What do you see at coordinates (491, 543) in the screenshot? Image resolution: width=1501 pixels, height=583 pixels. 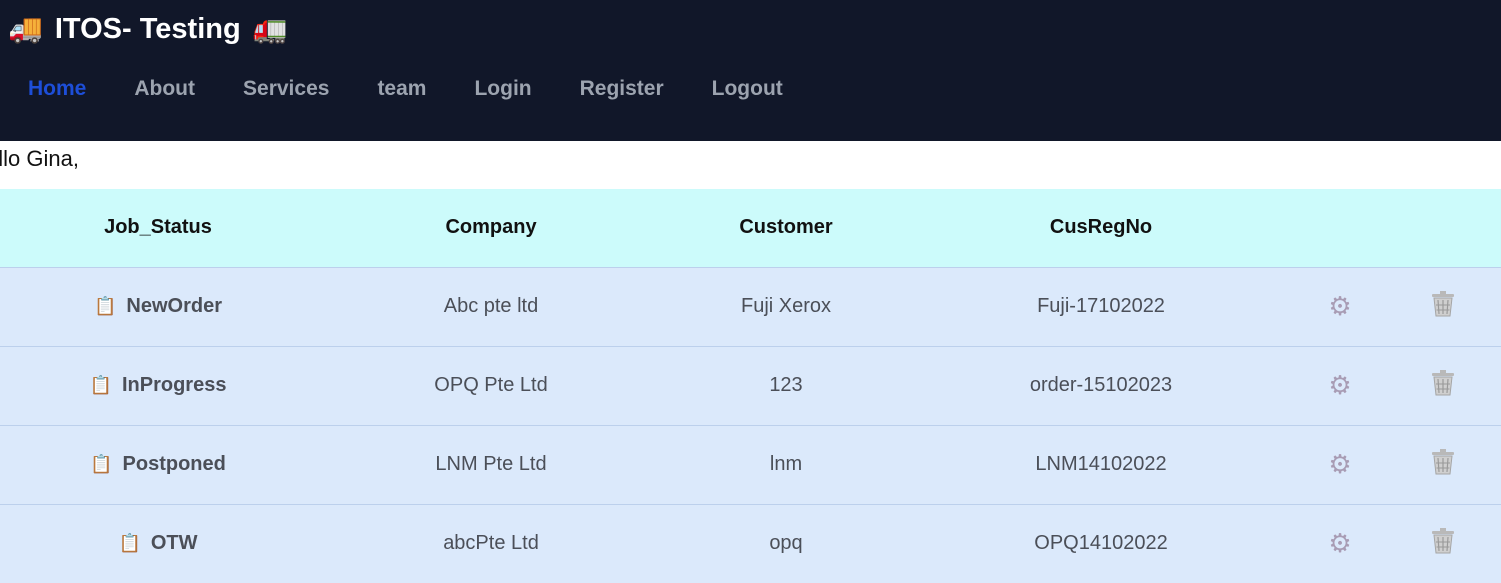 I see `cell-company: abcPte Ltd` at bounding box center [491, 543].